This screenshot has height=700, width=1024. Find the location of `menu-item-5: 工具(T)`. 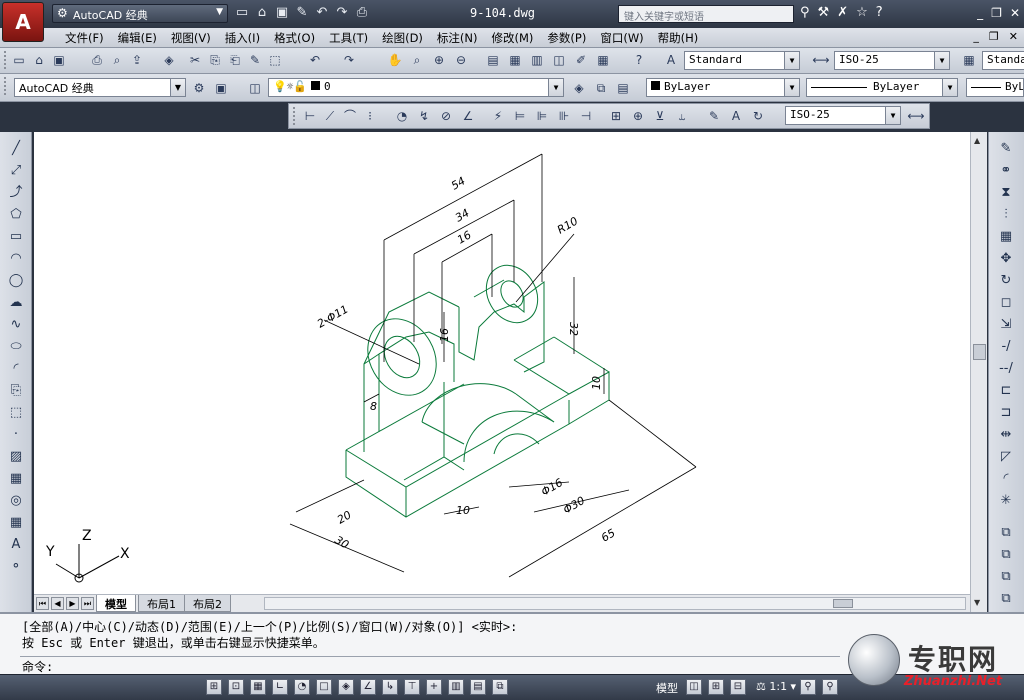

menu-item-5: 工具(T) is located at coordinates (348, 38).